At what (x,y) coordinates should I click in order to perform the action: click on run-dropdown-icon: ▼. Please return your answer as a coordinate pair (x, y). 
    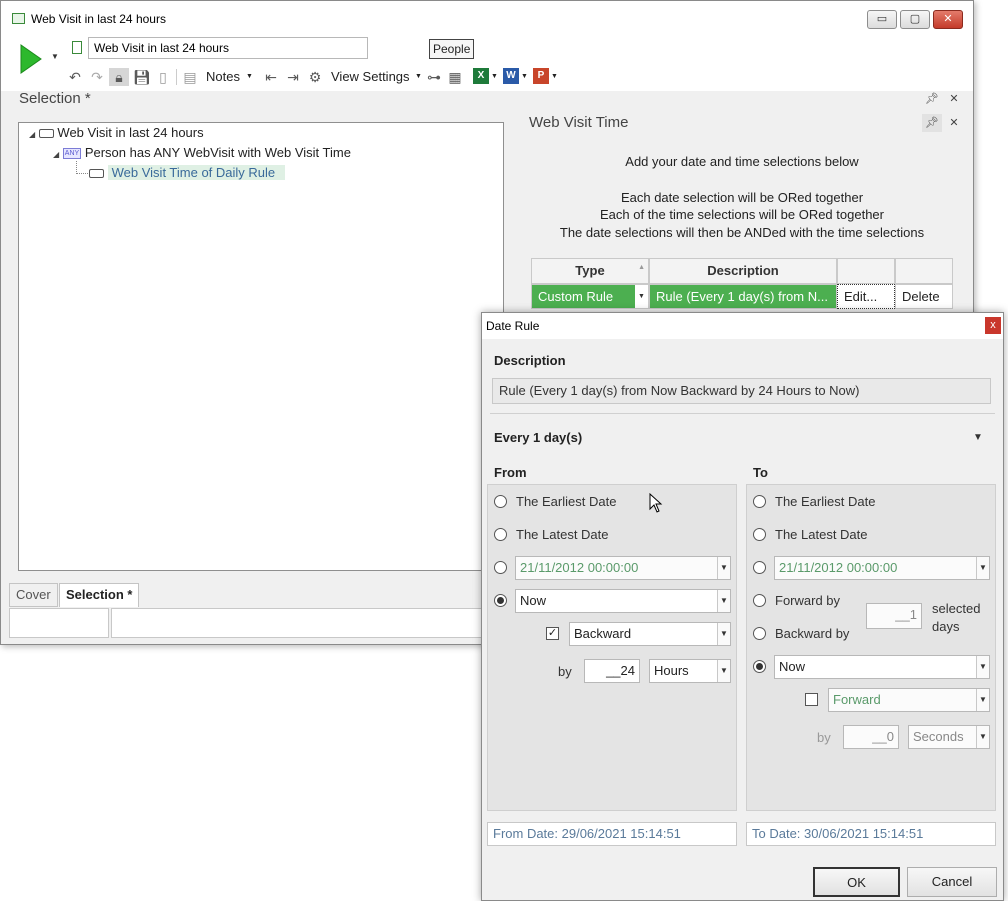
    Looking at the image, I should click on (55, 56).